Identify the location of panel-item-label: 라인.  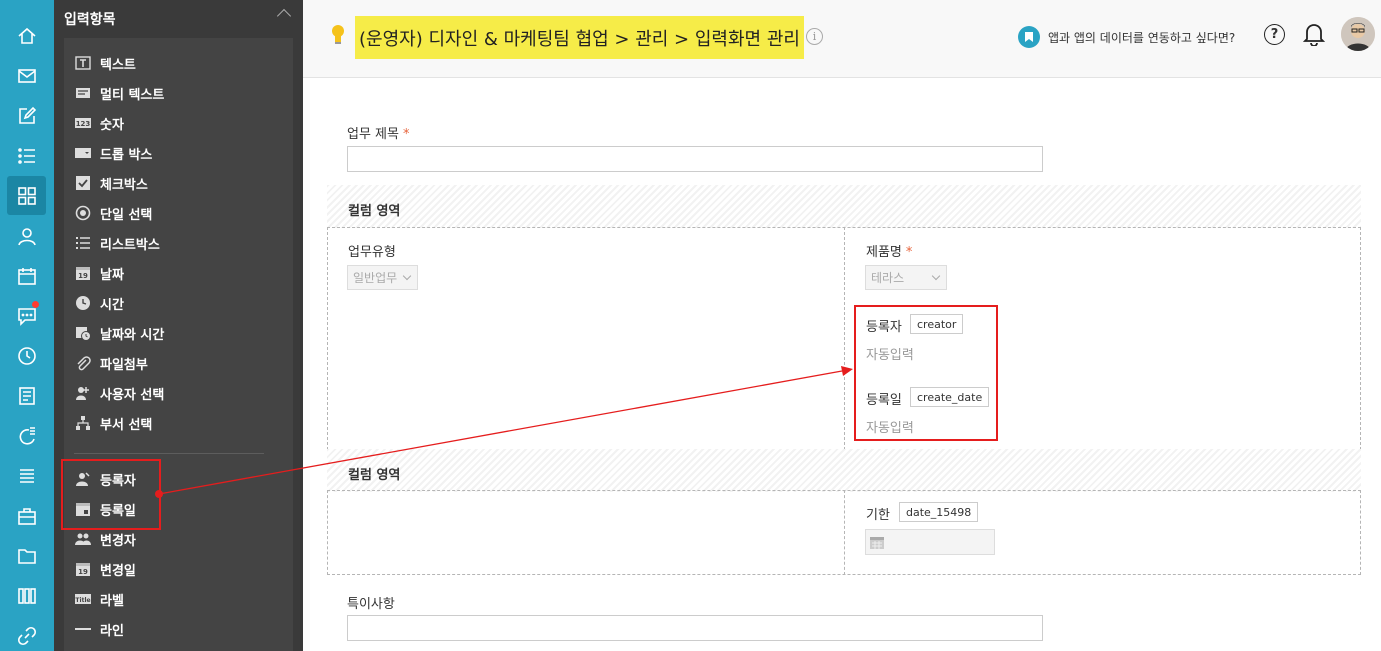
(112, 631).